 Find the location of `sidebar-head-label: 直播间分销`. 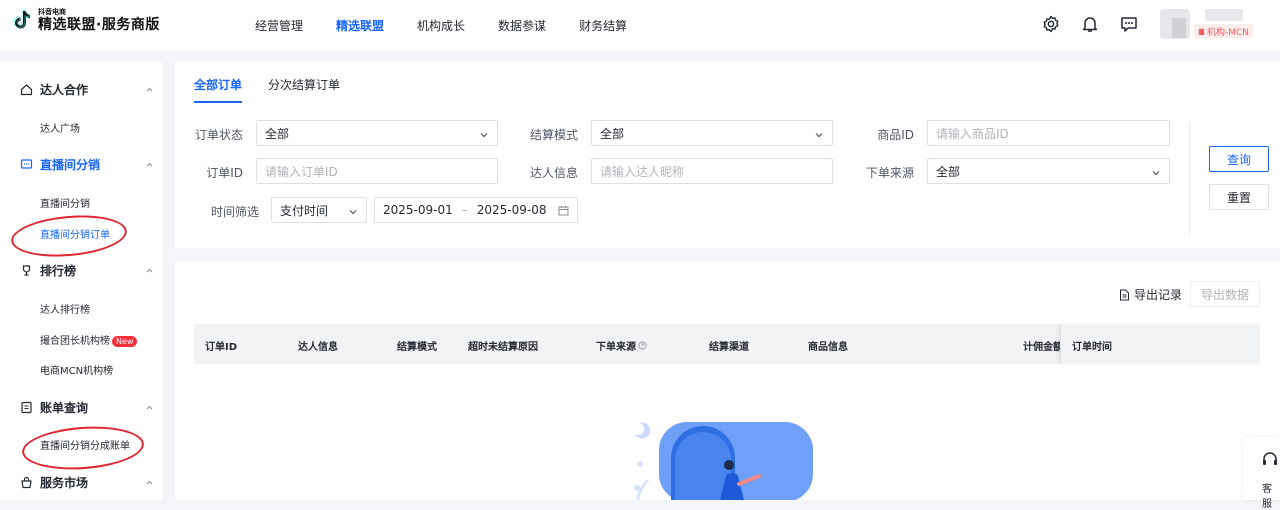

sidebar-head-label: 直播间分销 is located at coordinates (70, 164).